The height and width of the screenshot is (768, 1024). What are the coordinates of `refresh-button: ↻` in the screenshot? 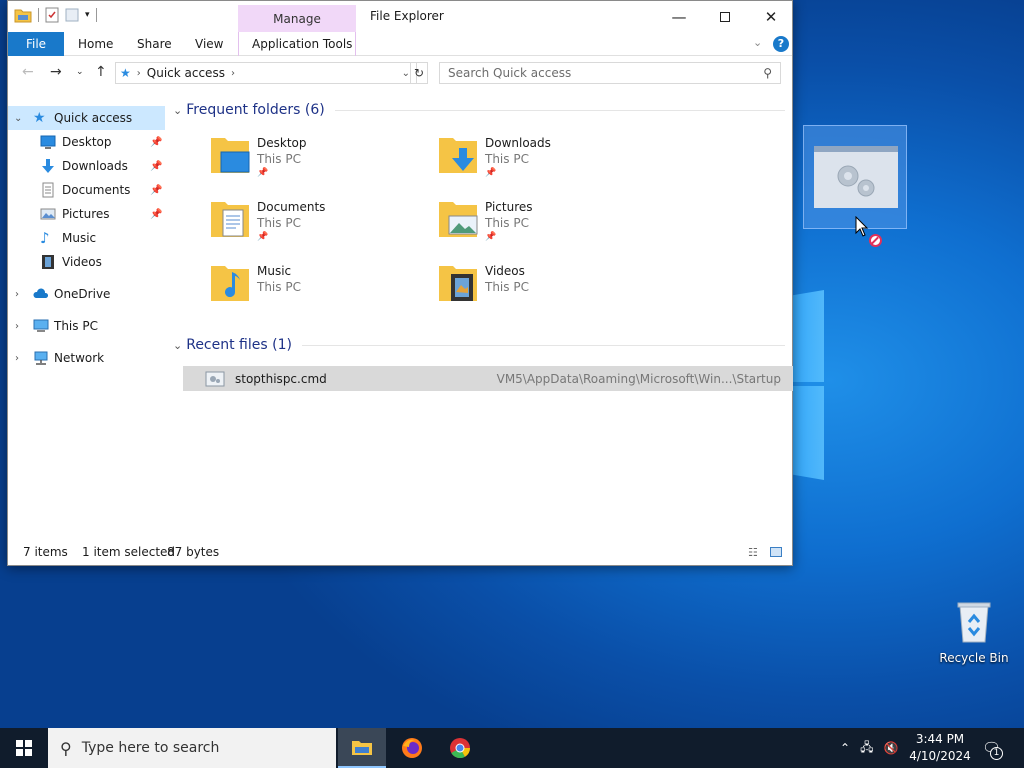 It's located at (419, 73).